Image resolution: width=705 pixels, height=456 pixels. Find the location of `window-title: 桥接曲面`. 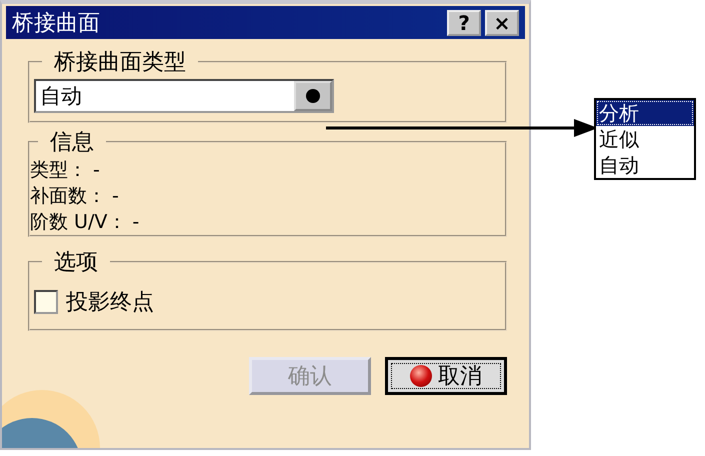

window-title: 桥接曲面 is located at coordinates (56, 24).